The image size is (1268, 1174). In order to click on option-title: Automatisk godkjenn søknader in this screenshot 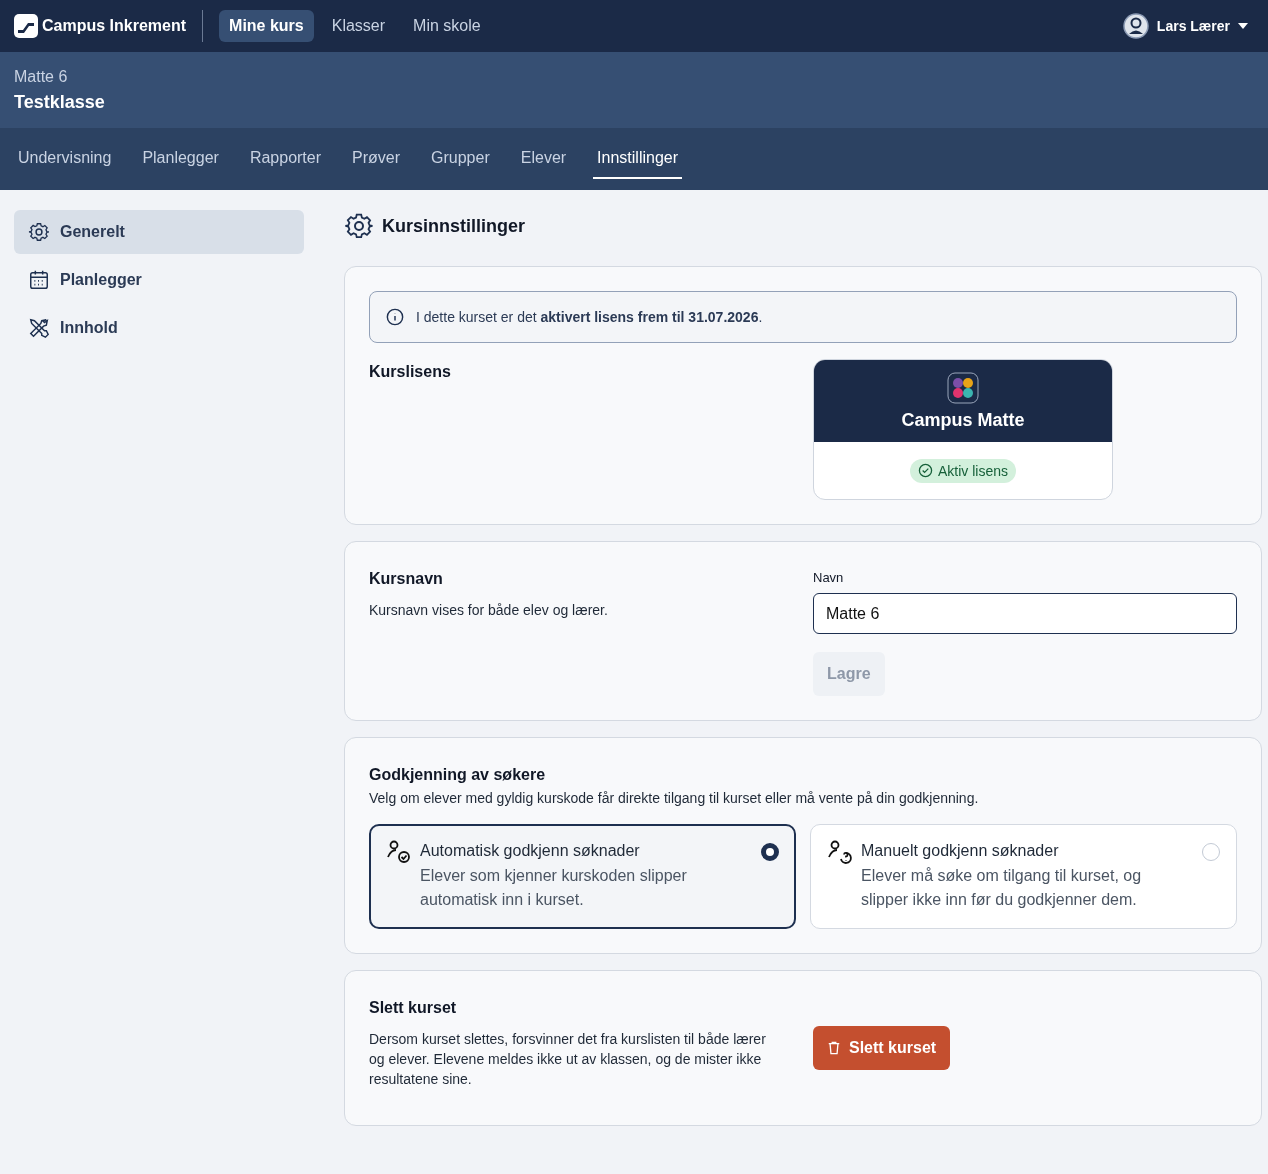, I will do `click(530, 851)`.